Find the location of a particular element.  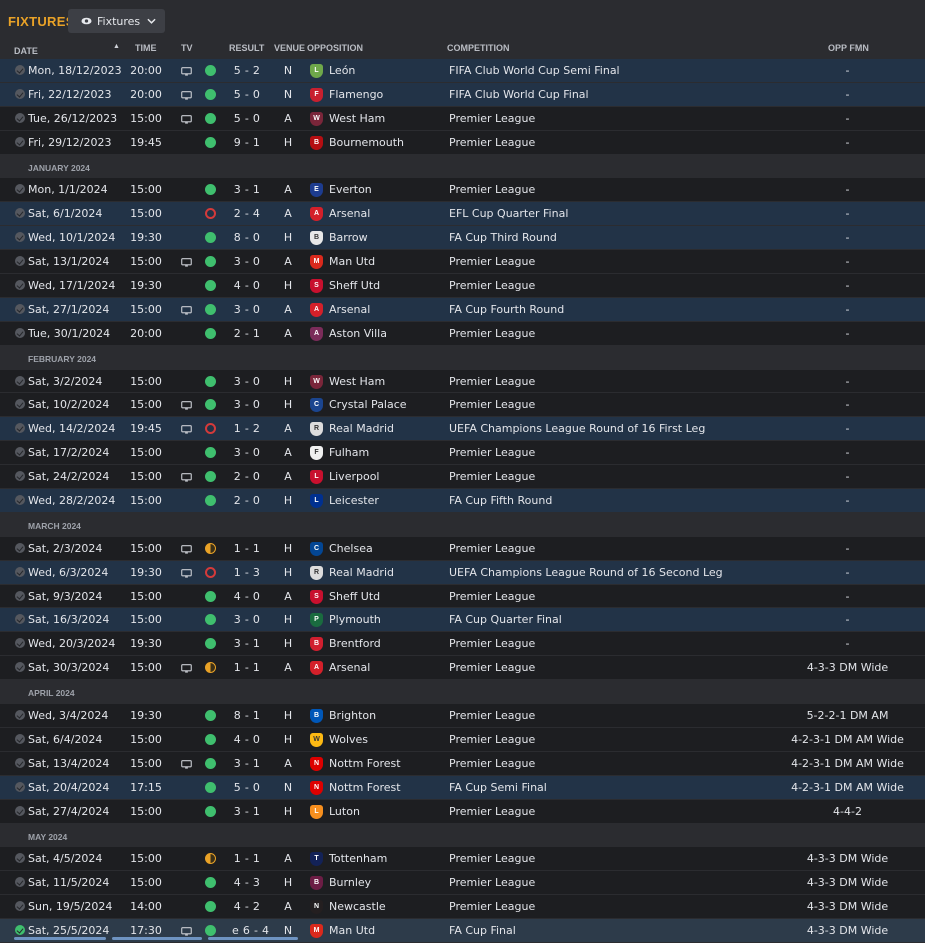

fixture-competition: FA Cup Fourth Round is located at coordinates (506, 309).